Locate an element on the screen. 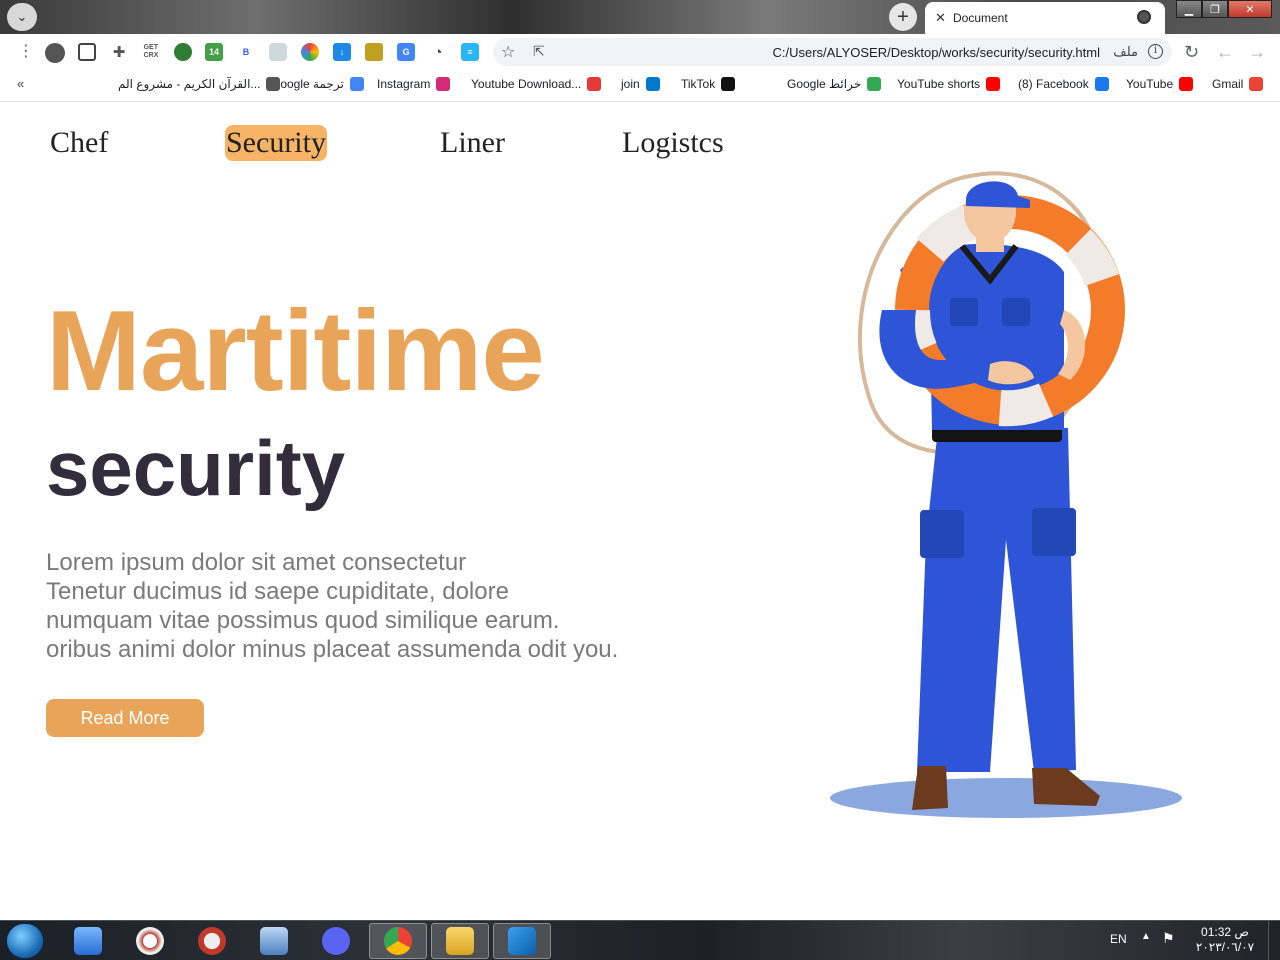 The image size is (1280, 960). browser-tab: ✕ Document is located at coordinates (1045, 18).